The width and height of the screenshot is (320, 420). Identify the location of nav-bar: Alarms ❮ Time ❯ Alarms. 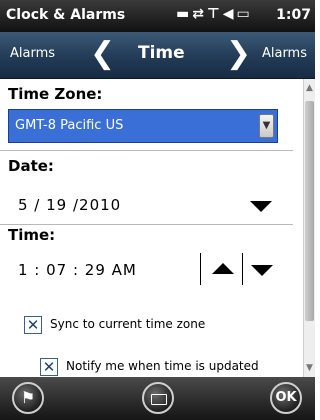
(157, 55).